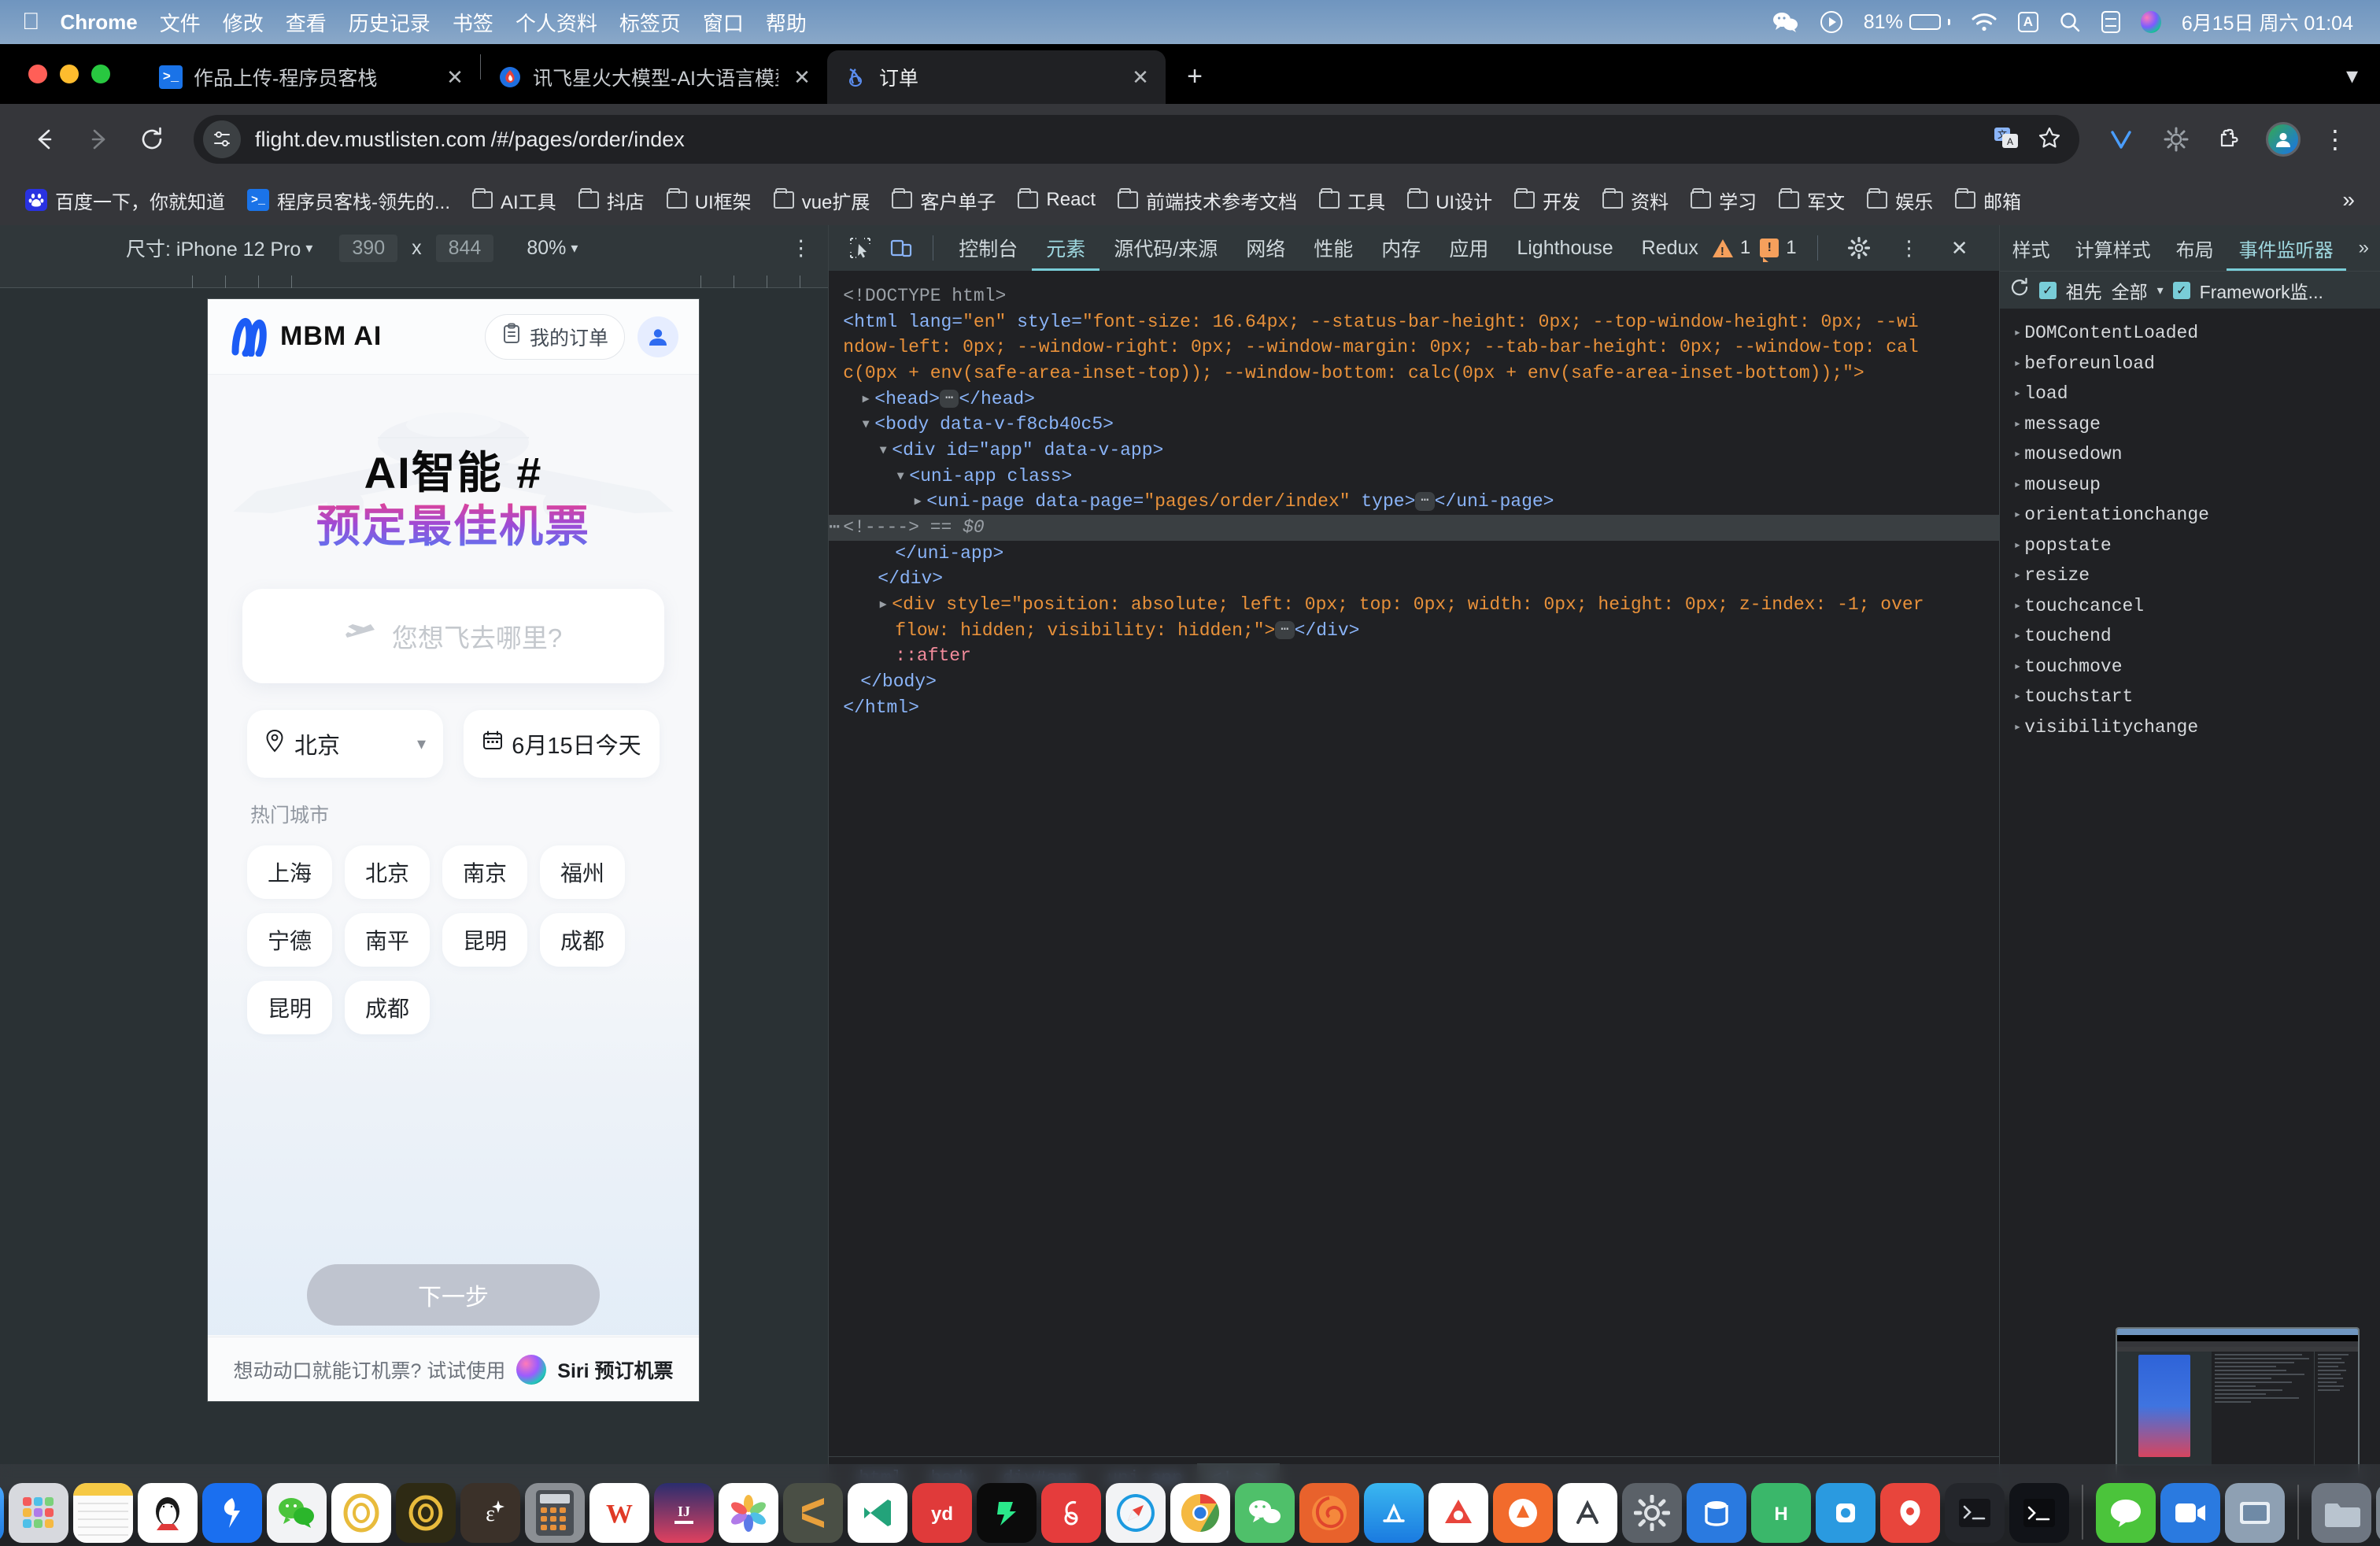  I want to click on dom-line-uni-app-close: </uni-app>, so click(1420, 554).